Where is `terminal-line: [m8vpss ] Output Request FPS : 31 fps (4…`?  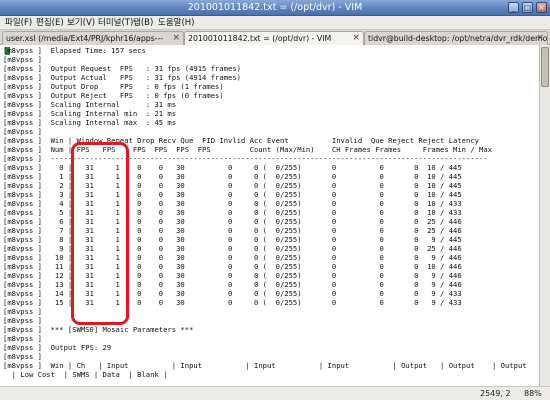 terminal-line: [m8vpss ] Output Request FPS : 31 fps (4… is located at coordinates (122, 68).